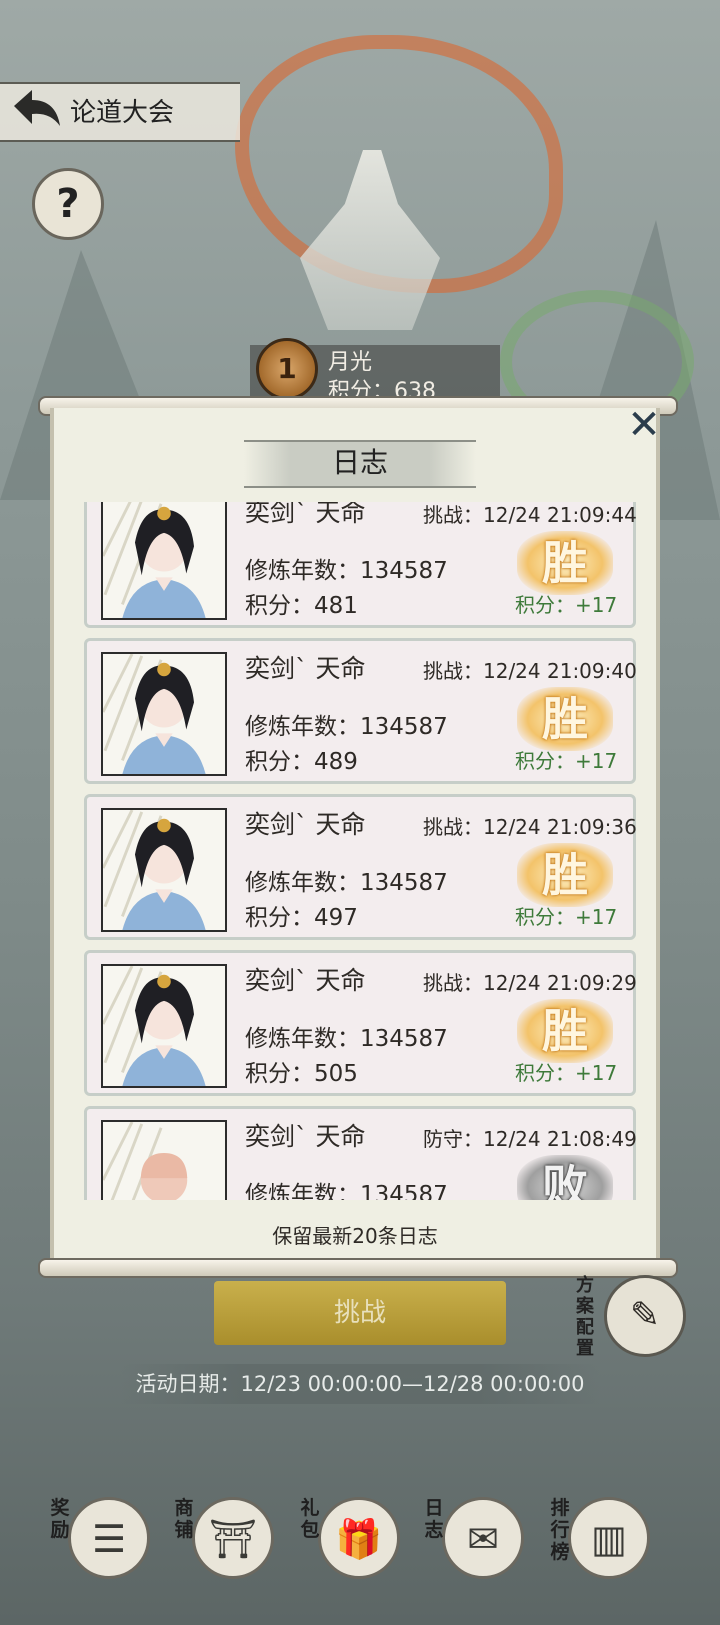 The height and width of the screenshot is (1625, 720). I want to click on battle-type-time: 防守：12/24 21:08:49, so click(530, 1139).